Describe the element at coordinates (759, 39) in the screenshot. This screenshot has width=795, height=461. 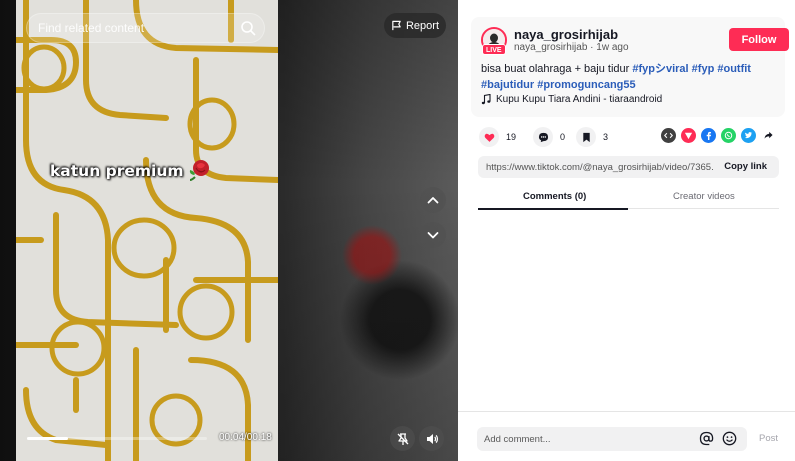
I see `follow-button: Follow` at that location.